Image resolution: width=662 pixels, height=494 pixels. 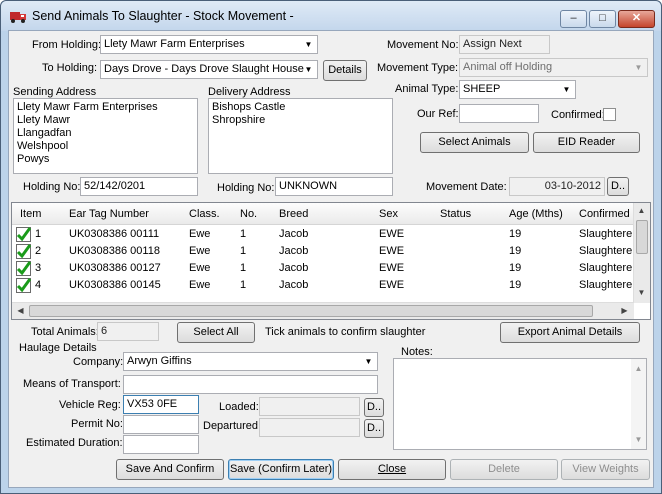 What do you see at coordinates (74, 443) in the screenshot?
I see `estimated-duration-label: Estimated Duration:` at bounding box center [74, 443].